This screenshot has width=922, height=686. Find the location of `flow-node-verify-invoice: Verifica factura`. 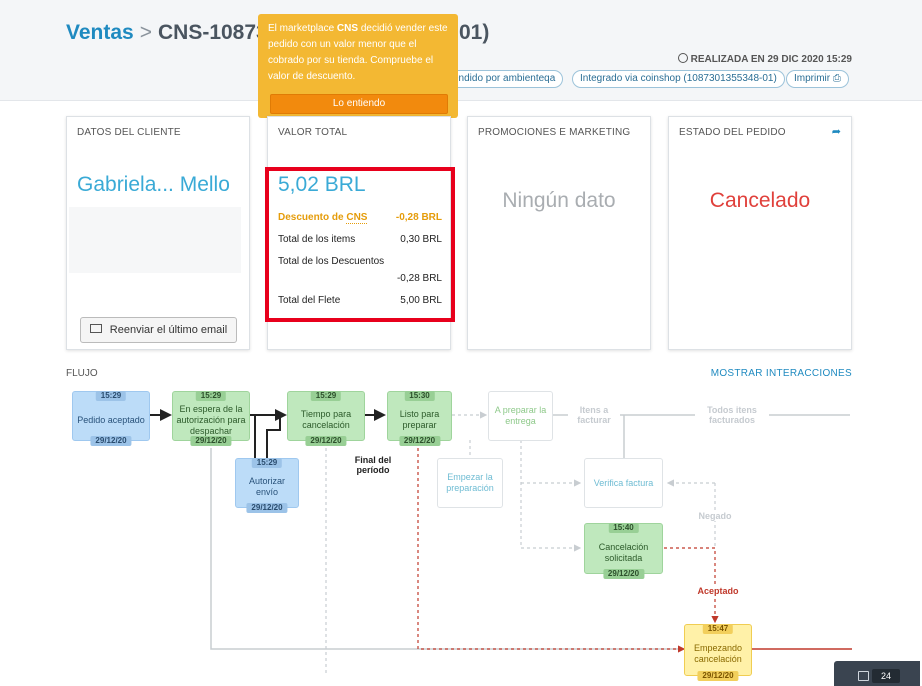

flow-node-verify-invoice: Verifica factura is located at coordinates (623, 483).